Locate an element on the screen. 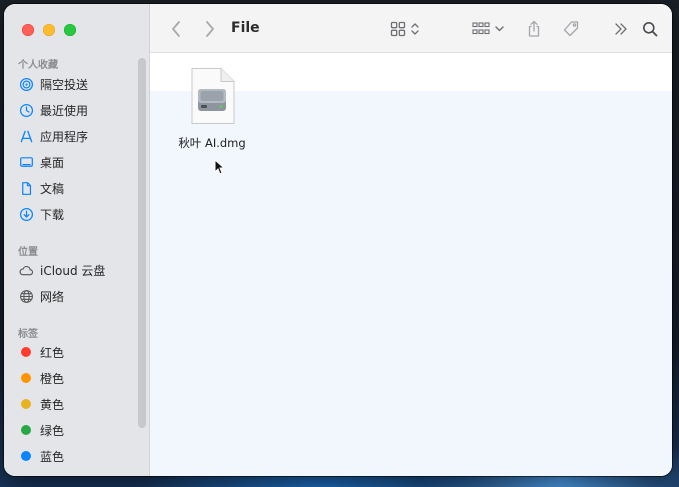  file-name: 秋叶 AI.dmg is located at coordinates (212, 143).